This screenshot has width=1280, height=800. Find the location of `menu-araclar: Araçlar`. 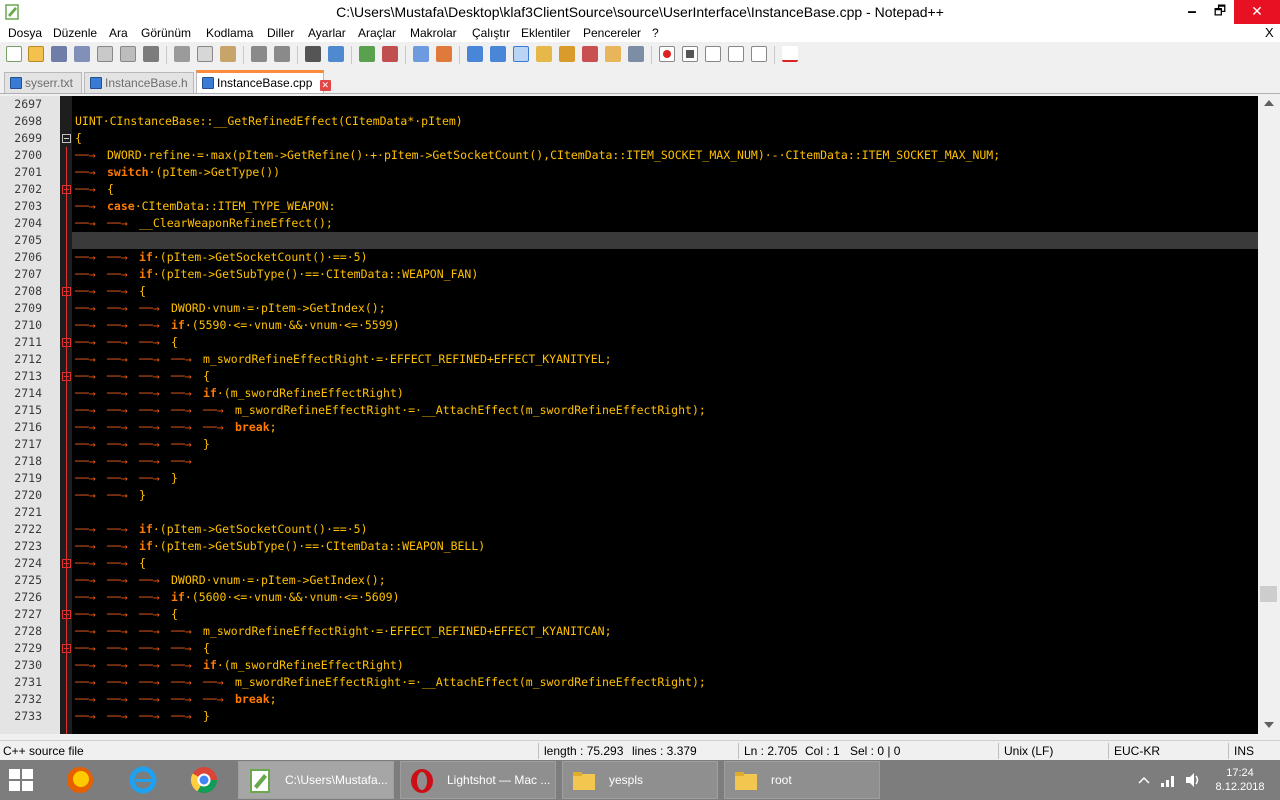

menu-araclar: Araçlar is located at coordinates (377, 33).